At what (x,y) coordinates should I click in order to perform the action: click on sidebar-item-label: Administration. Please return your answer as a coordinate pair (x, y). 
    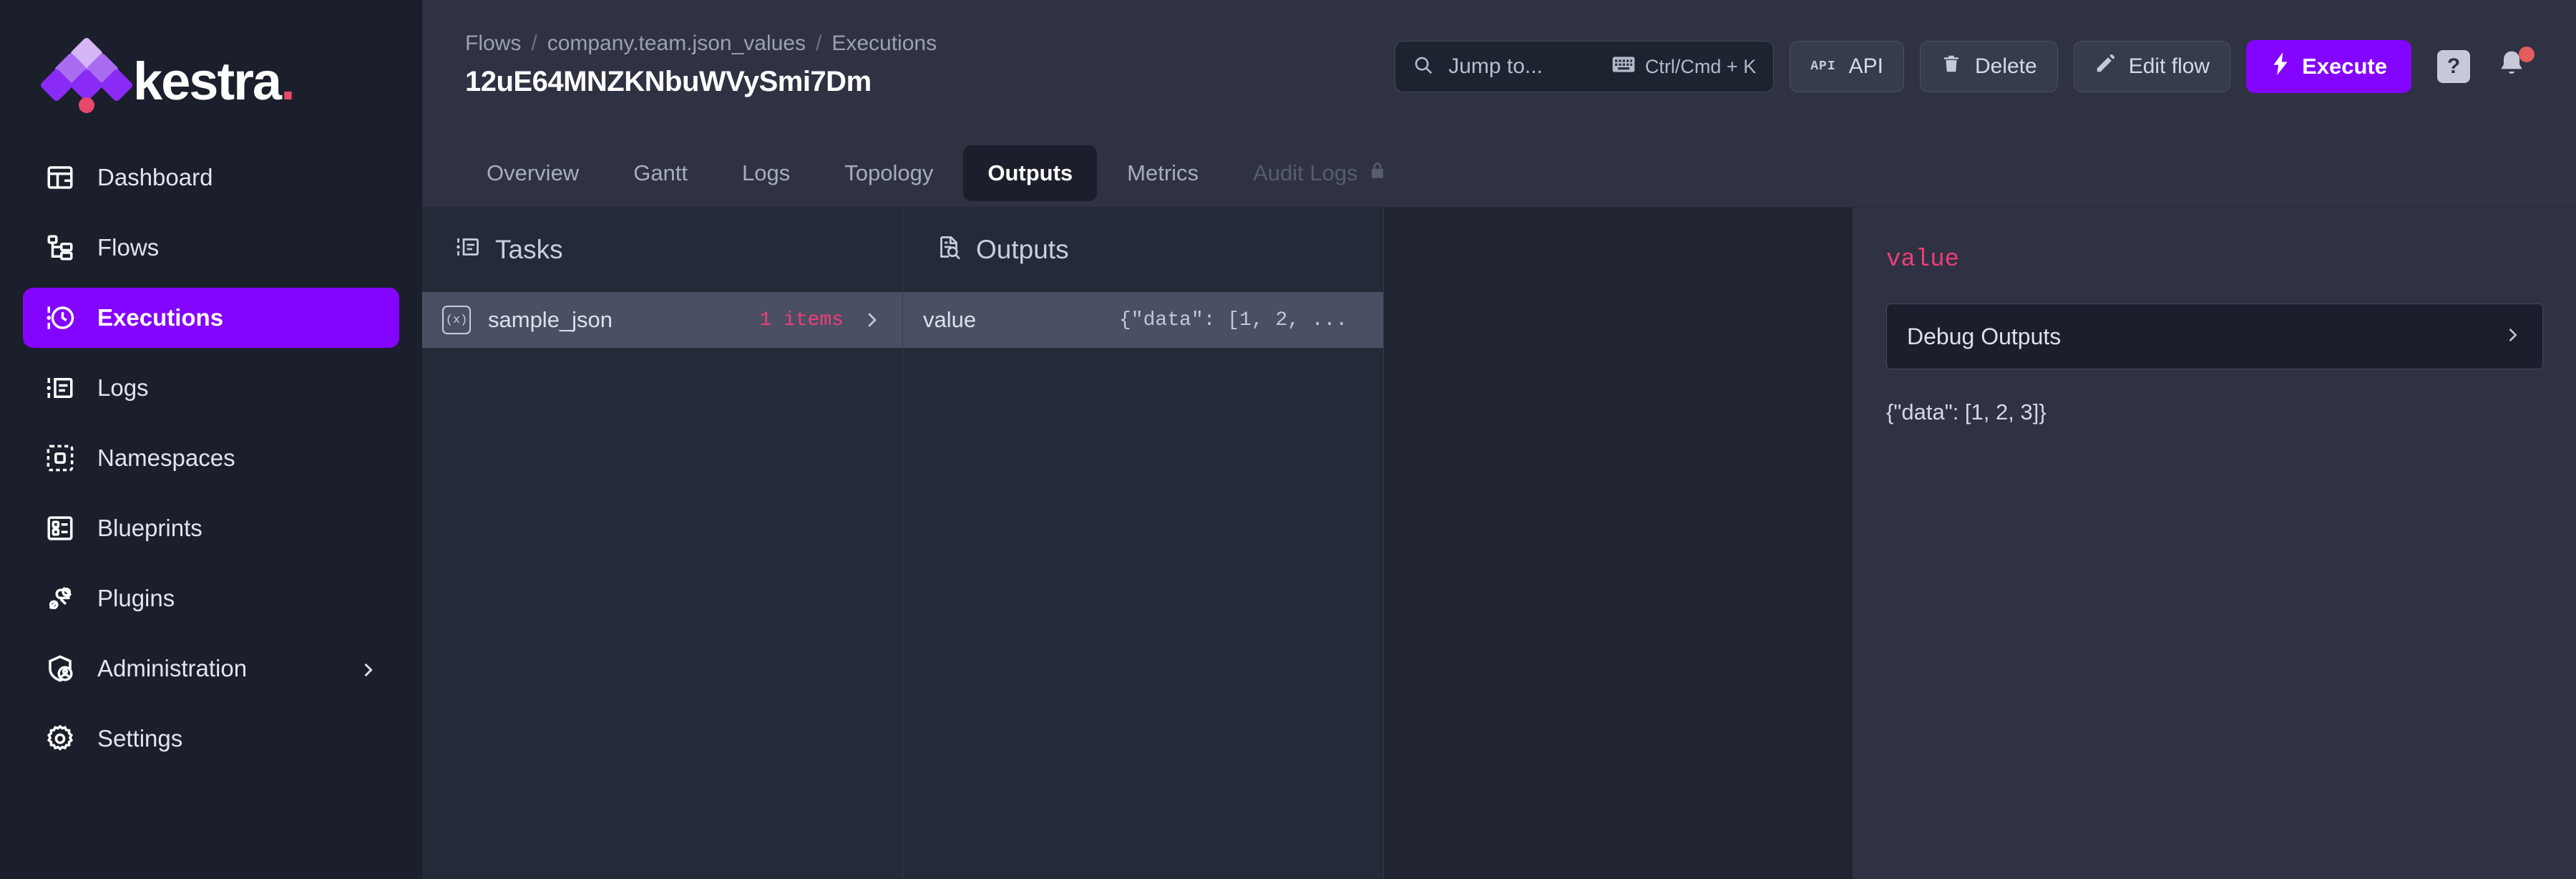
    Looking at the image, I should click on (172, 668).